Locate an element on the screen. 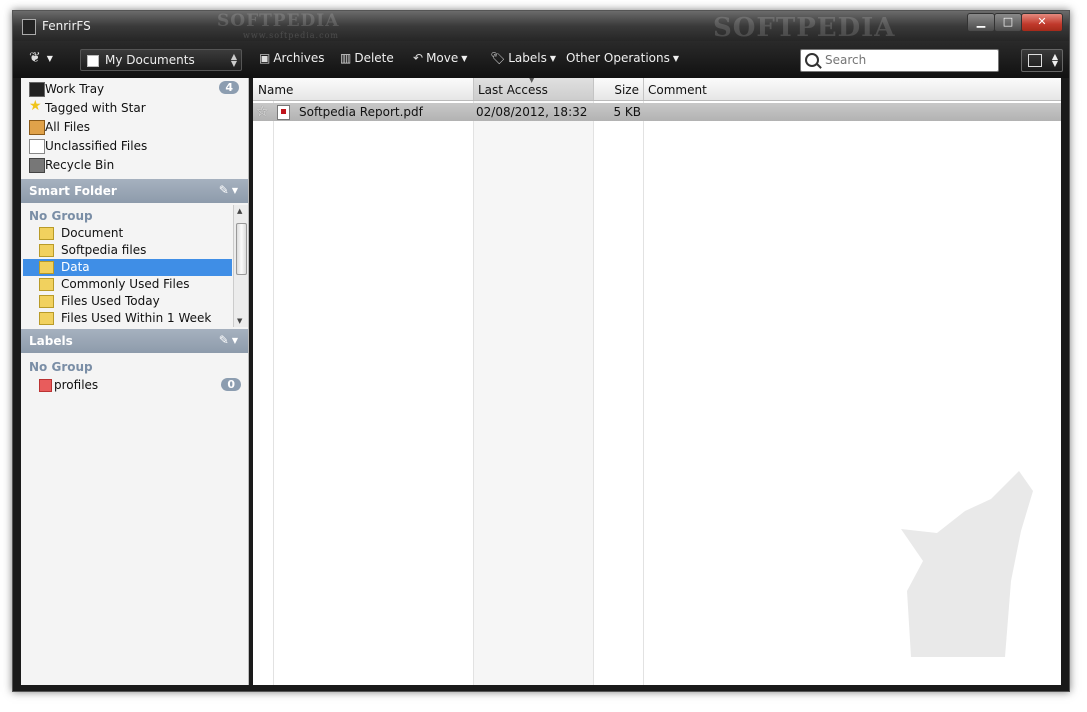 The image size is (1087, 712). sorted-column-band is located at coordinates (533, 392).